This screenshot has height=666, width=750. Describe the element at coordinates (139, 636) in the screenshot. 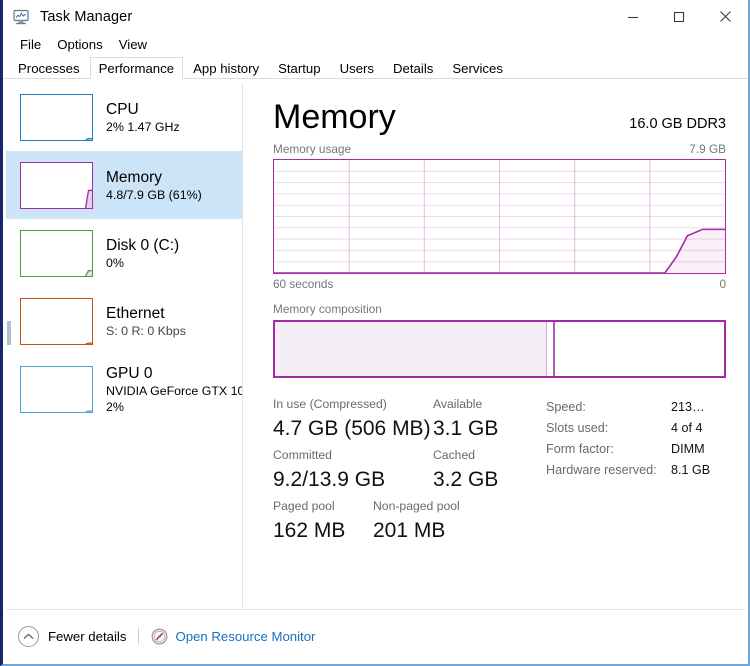

I see `footer-separator` at that location.